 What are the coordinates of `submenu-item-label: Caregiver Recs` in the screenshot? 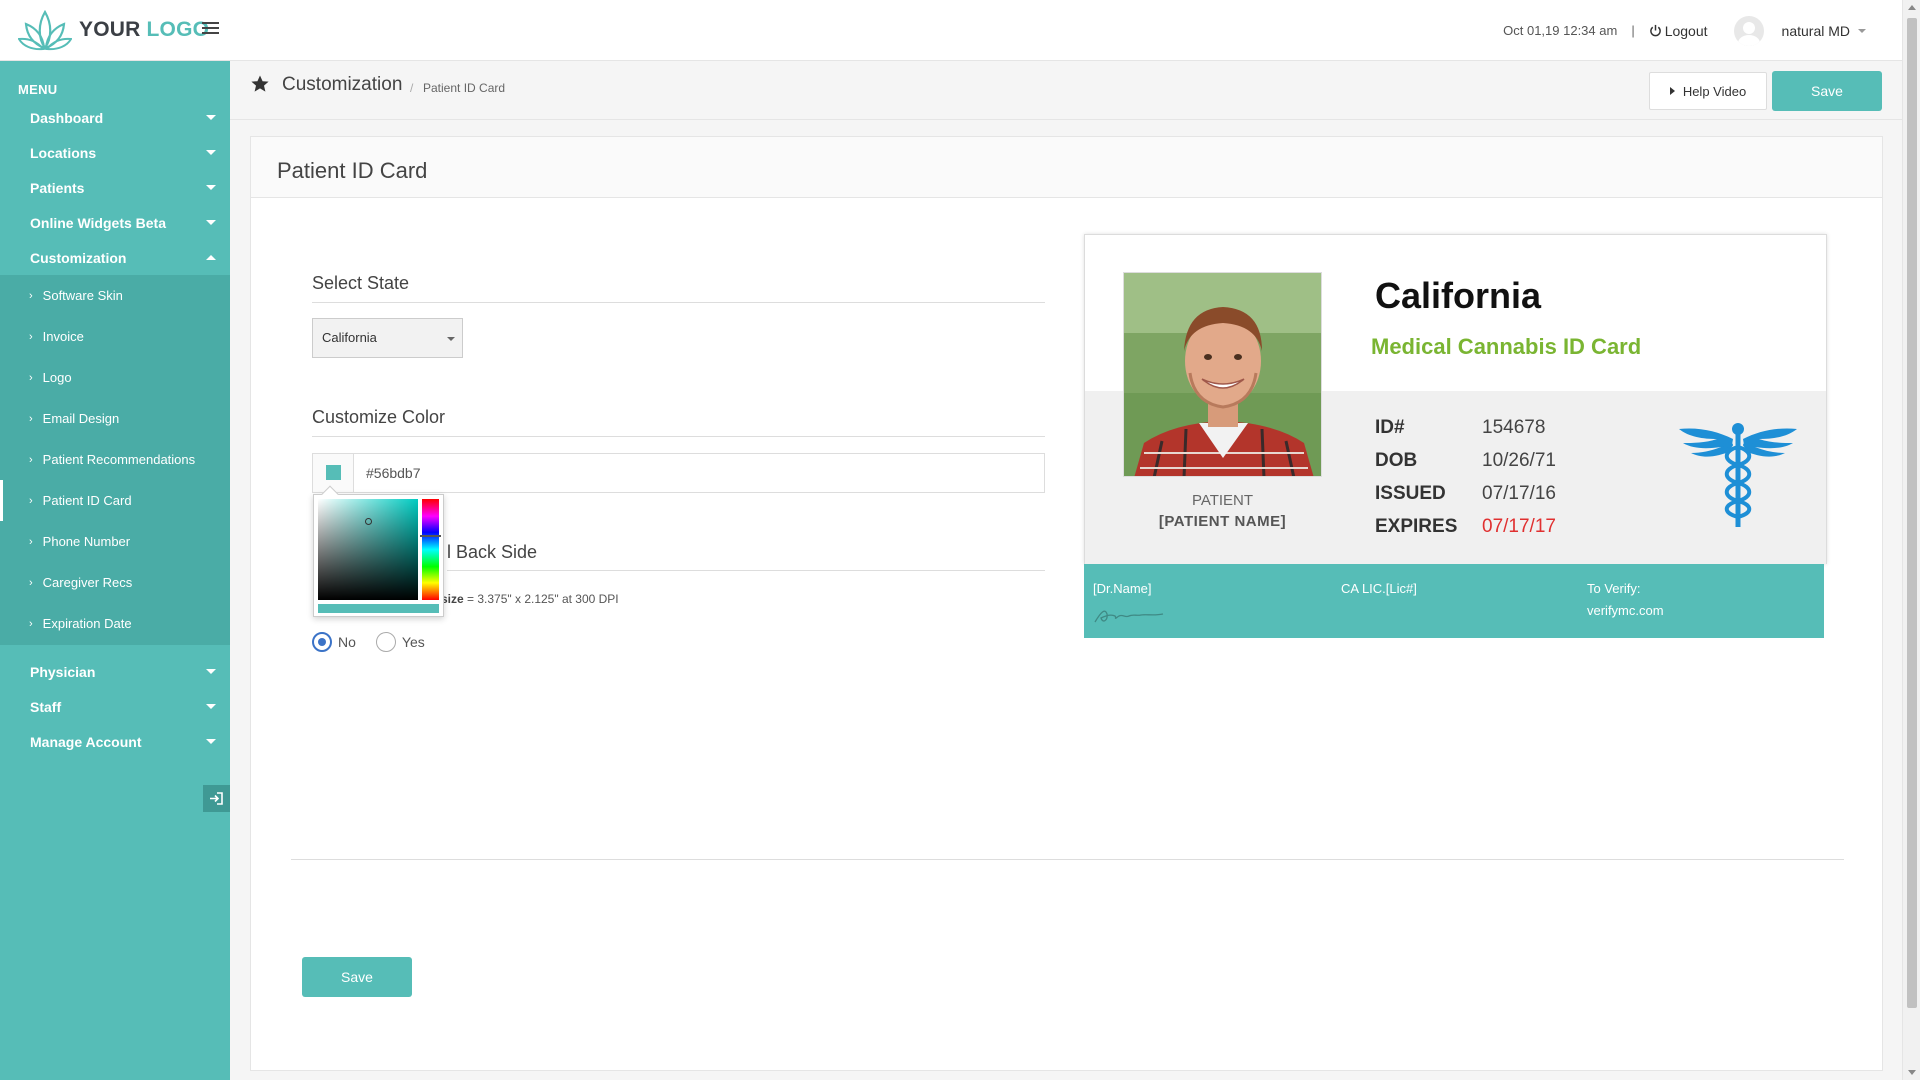 It's located at (87, 582).